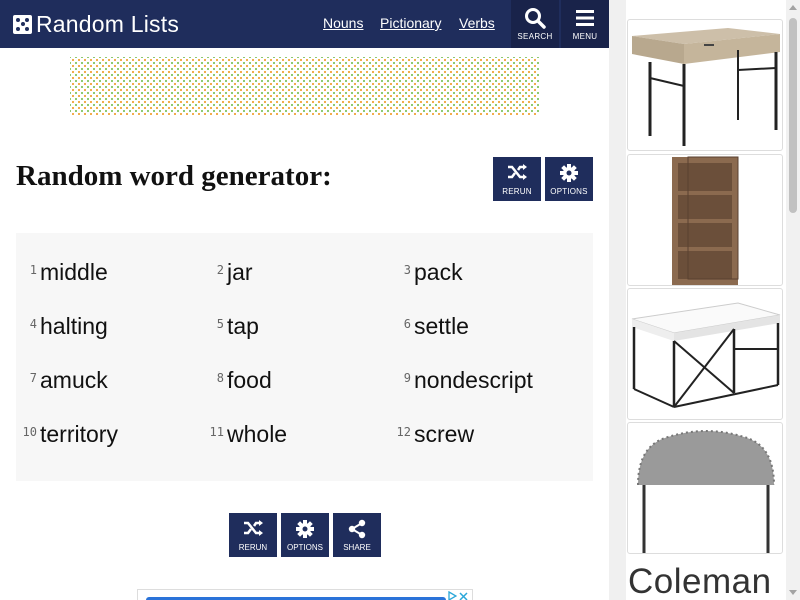 This screenshot has width=800, height=600. Describe the element at coordinates (74, 326) in the screenshot. I see `result-word: halting` at that location.